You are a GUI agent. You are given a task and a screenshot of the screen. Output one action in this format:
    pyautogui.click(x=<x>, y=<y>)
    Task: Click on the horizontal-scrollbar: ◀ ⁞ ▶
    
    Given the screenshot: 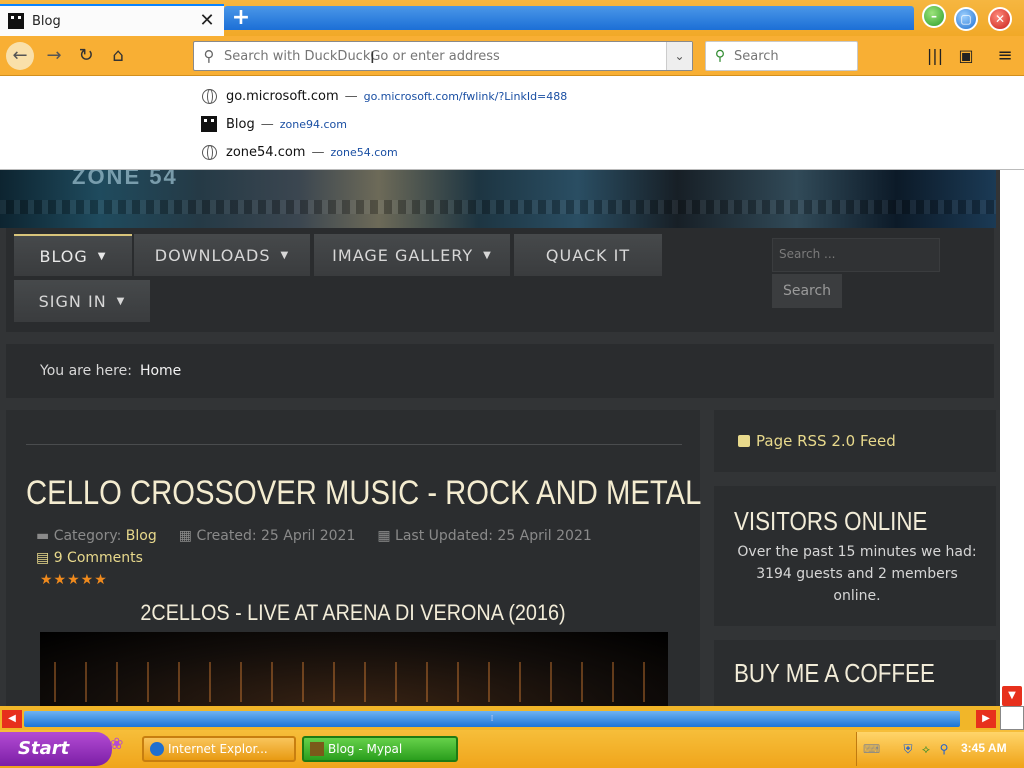 What is the action you would take?
    pyautogui.click(x=512, y=718)
    